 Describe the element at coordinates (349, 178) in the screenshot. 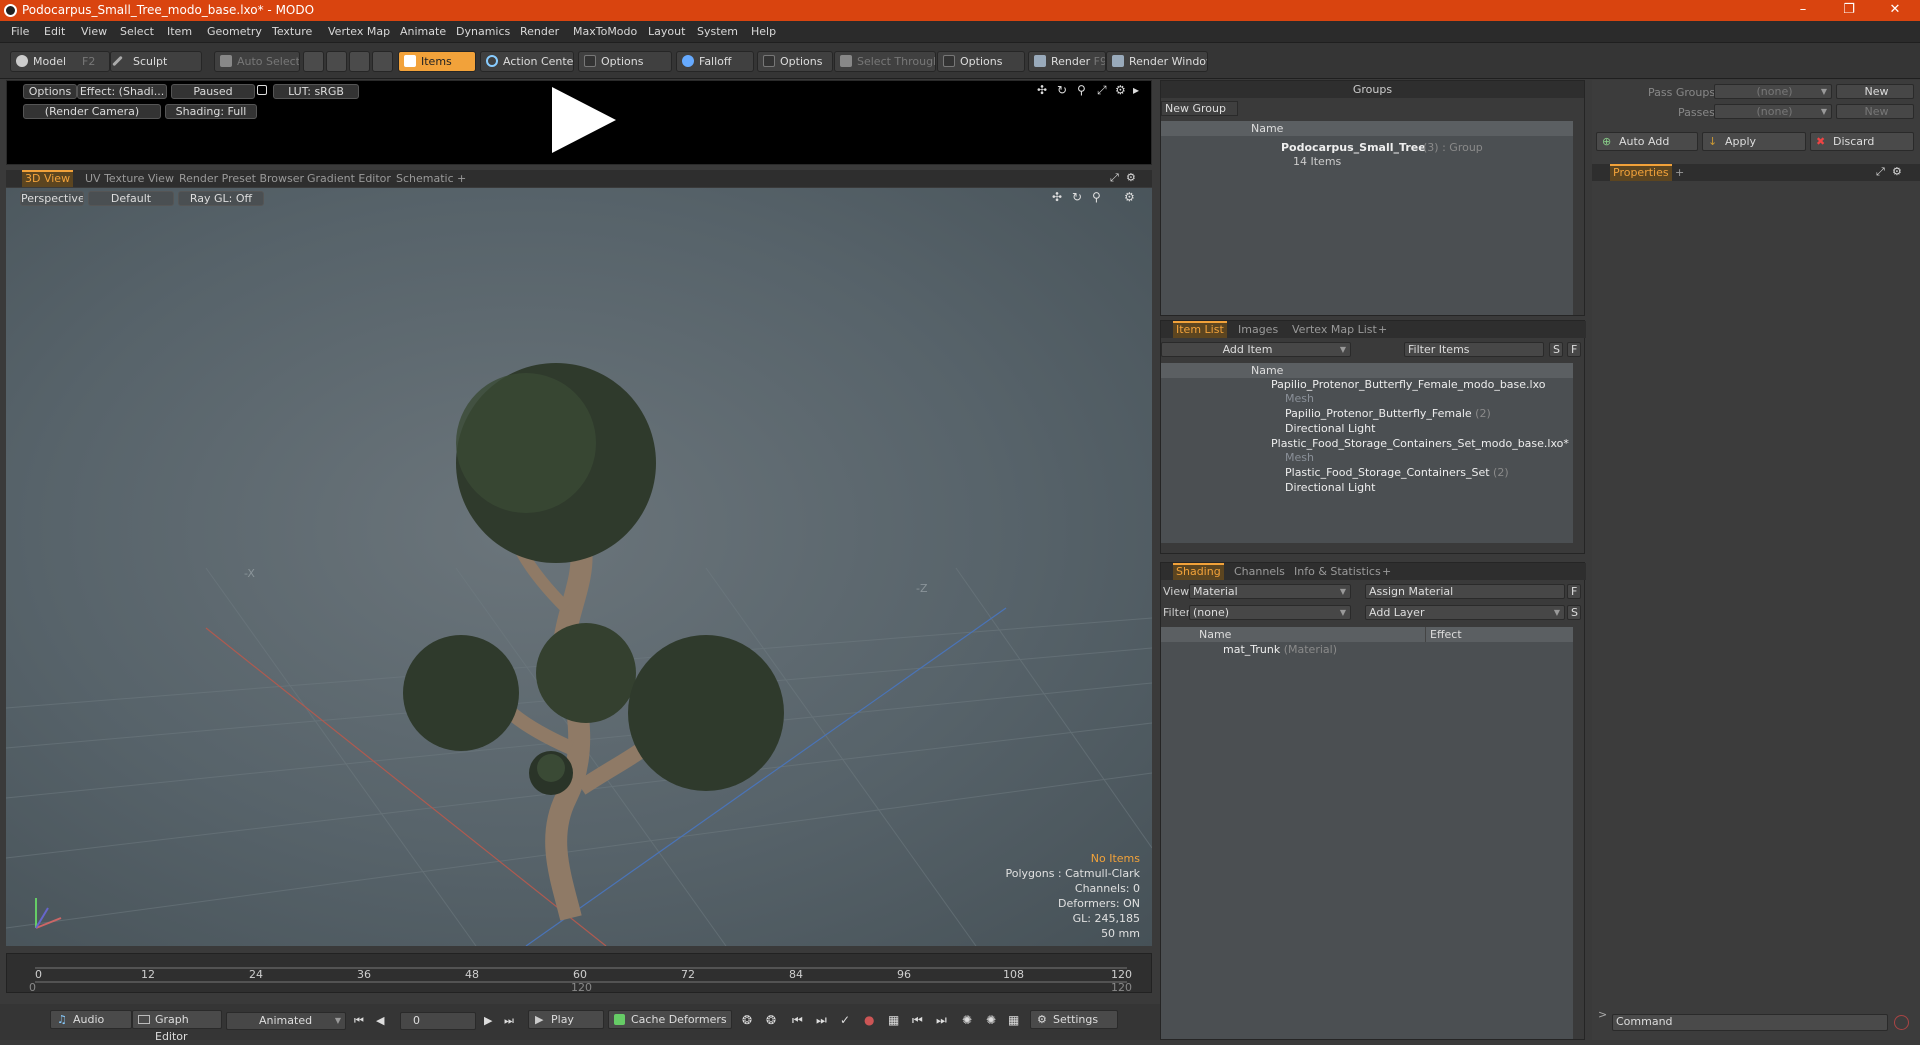

I see `tab-gradient-editor: Gradient Editor` at that location.